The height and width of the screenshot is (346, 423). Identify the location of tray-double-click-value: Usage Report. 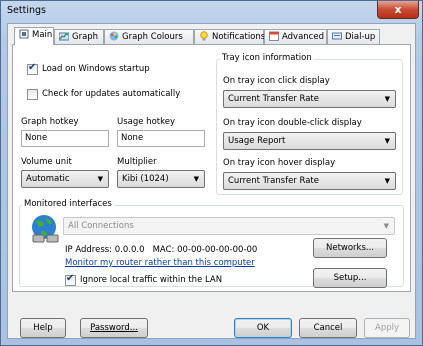
(257, 141).